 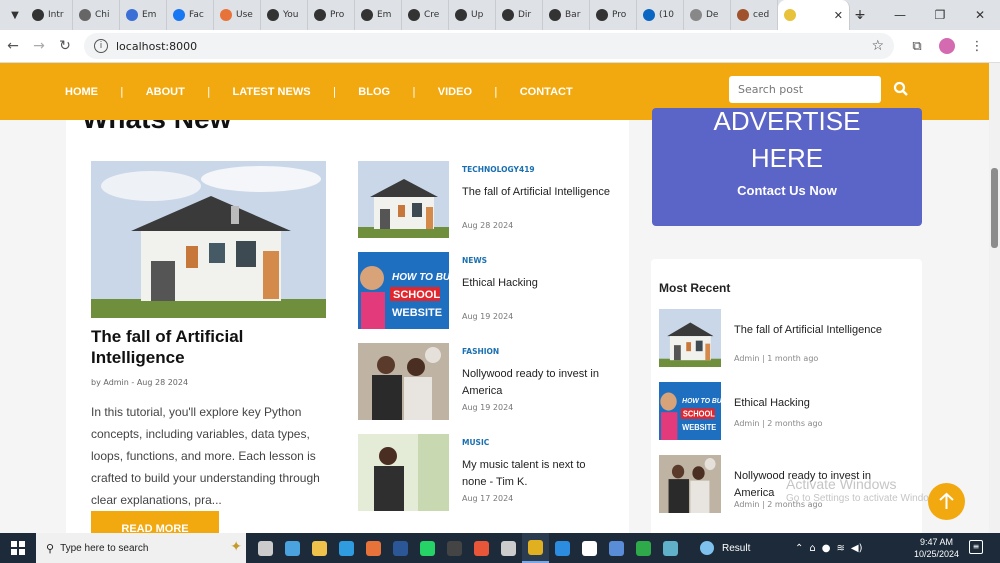 What do you see at coordinates (812, 548) in the screenshot?
I see `network-icon: ⌂` at bounding box center [812, 548].